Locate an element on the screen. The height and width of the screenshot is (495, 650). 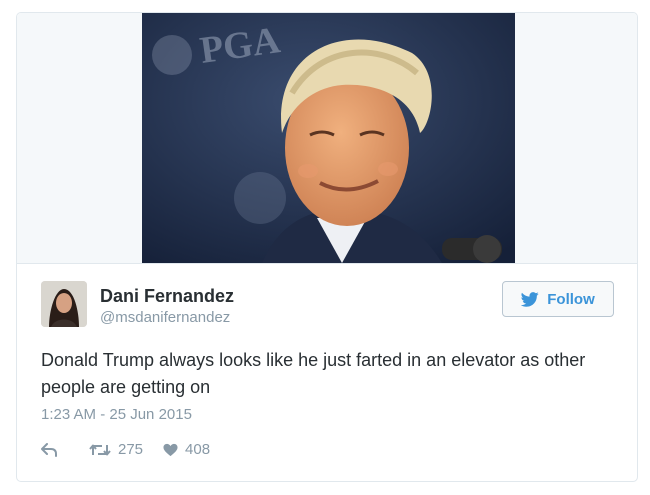
author-handle: @msdanifernandez is located at coordinates (165, 317).